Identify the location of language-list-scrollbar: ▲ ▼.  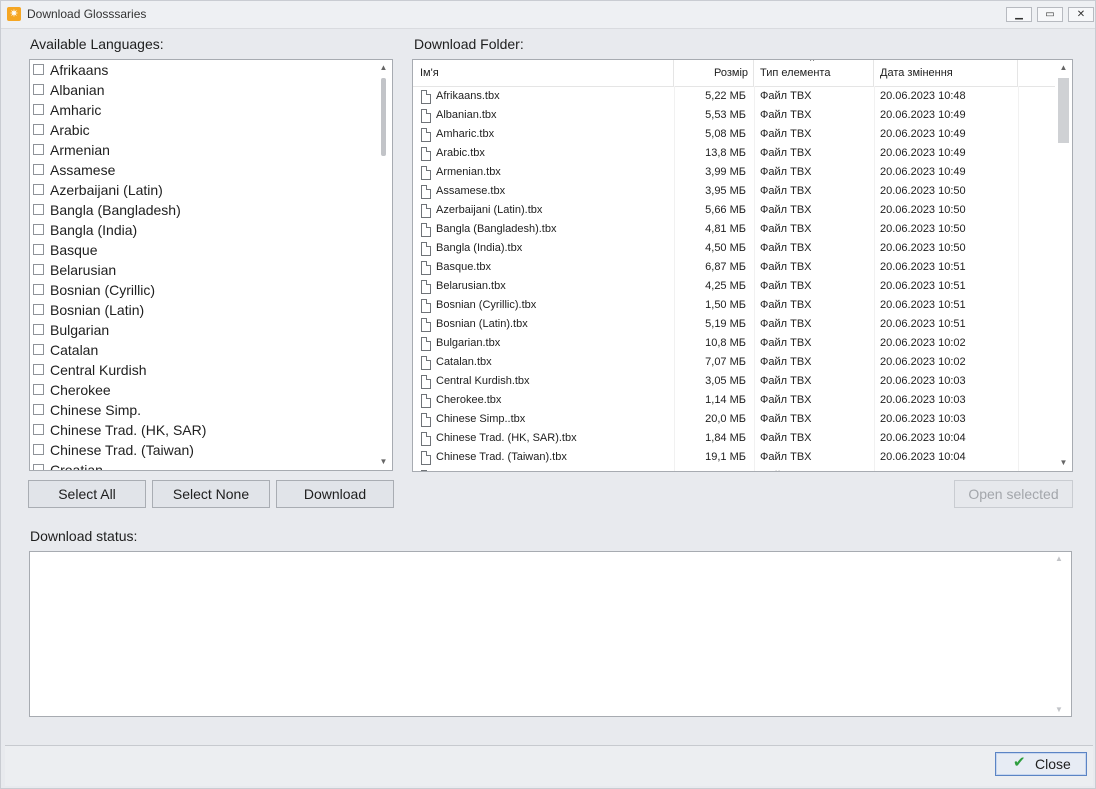
(383, 265).